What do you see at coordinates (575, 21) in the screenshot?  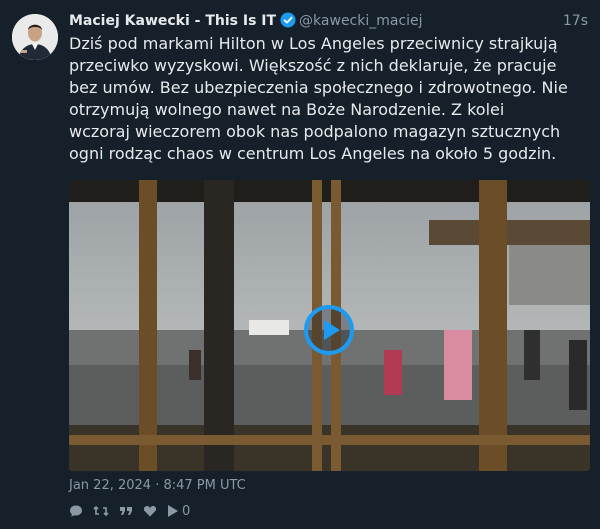 I see `relative-time: 17s` at bounding box center [575, 21].